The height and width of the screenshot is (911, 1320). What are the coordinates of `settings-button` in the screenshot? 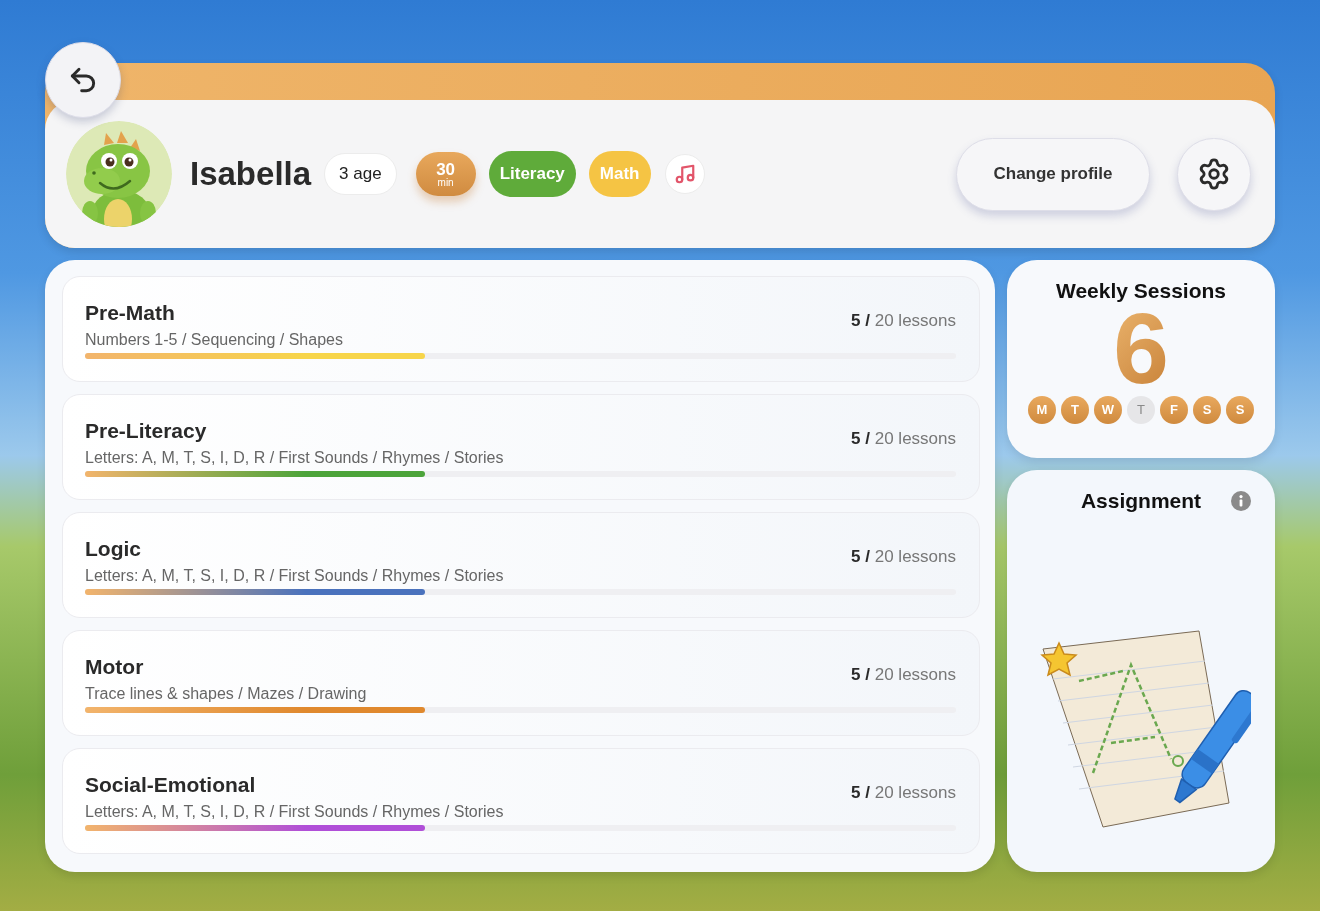 It's located at (1214, 174).